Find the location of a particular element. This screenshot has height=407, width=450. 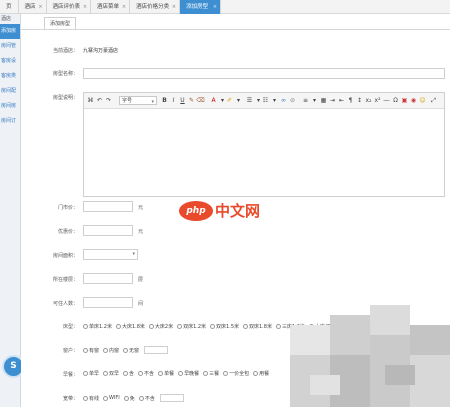

discount-price-input is located at coordinates (108, 230).